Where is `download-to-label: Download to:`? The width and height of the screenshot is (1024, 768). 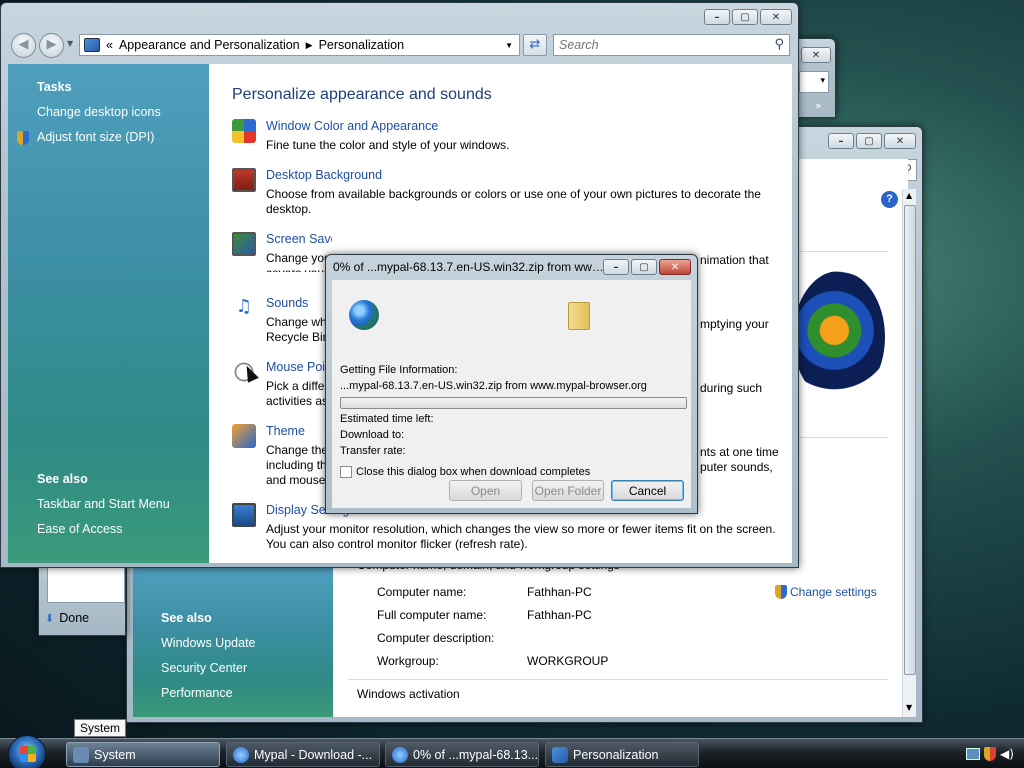 download-to-label: Download to: is located at coordinates (372, 435).